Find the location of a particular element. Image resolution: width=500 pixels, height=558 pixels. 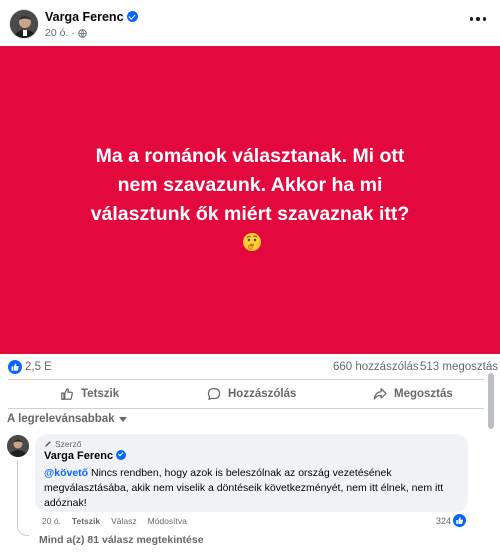

comment-edited-label: Módosítva is located at coordinates (167, 521).